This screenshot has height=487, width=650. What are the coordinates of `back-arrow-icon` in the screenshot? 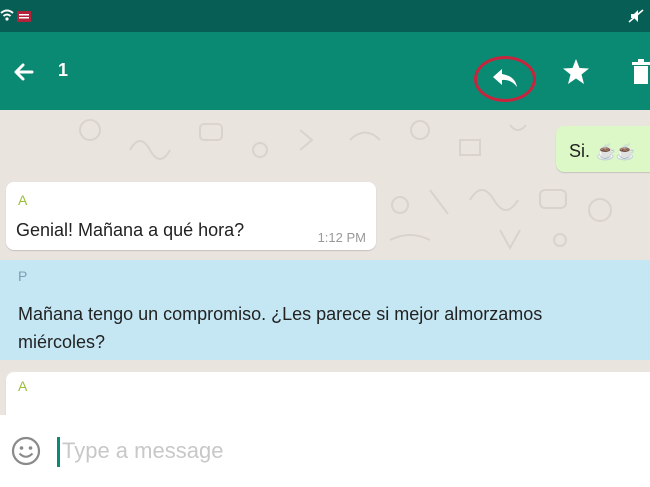 It's located at (24, 72).